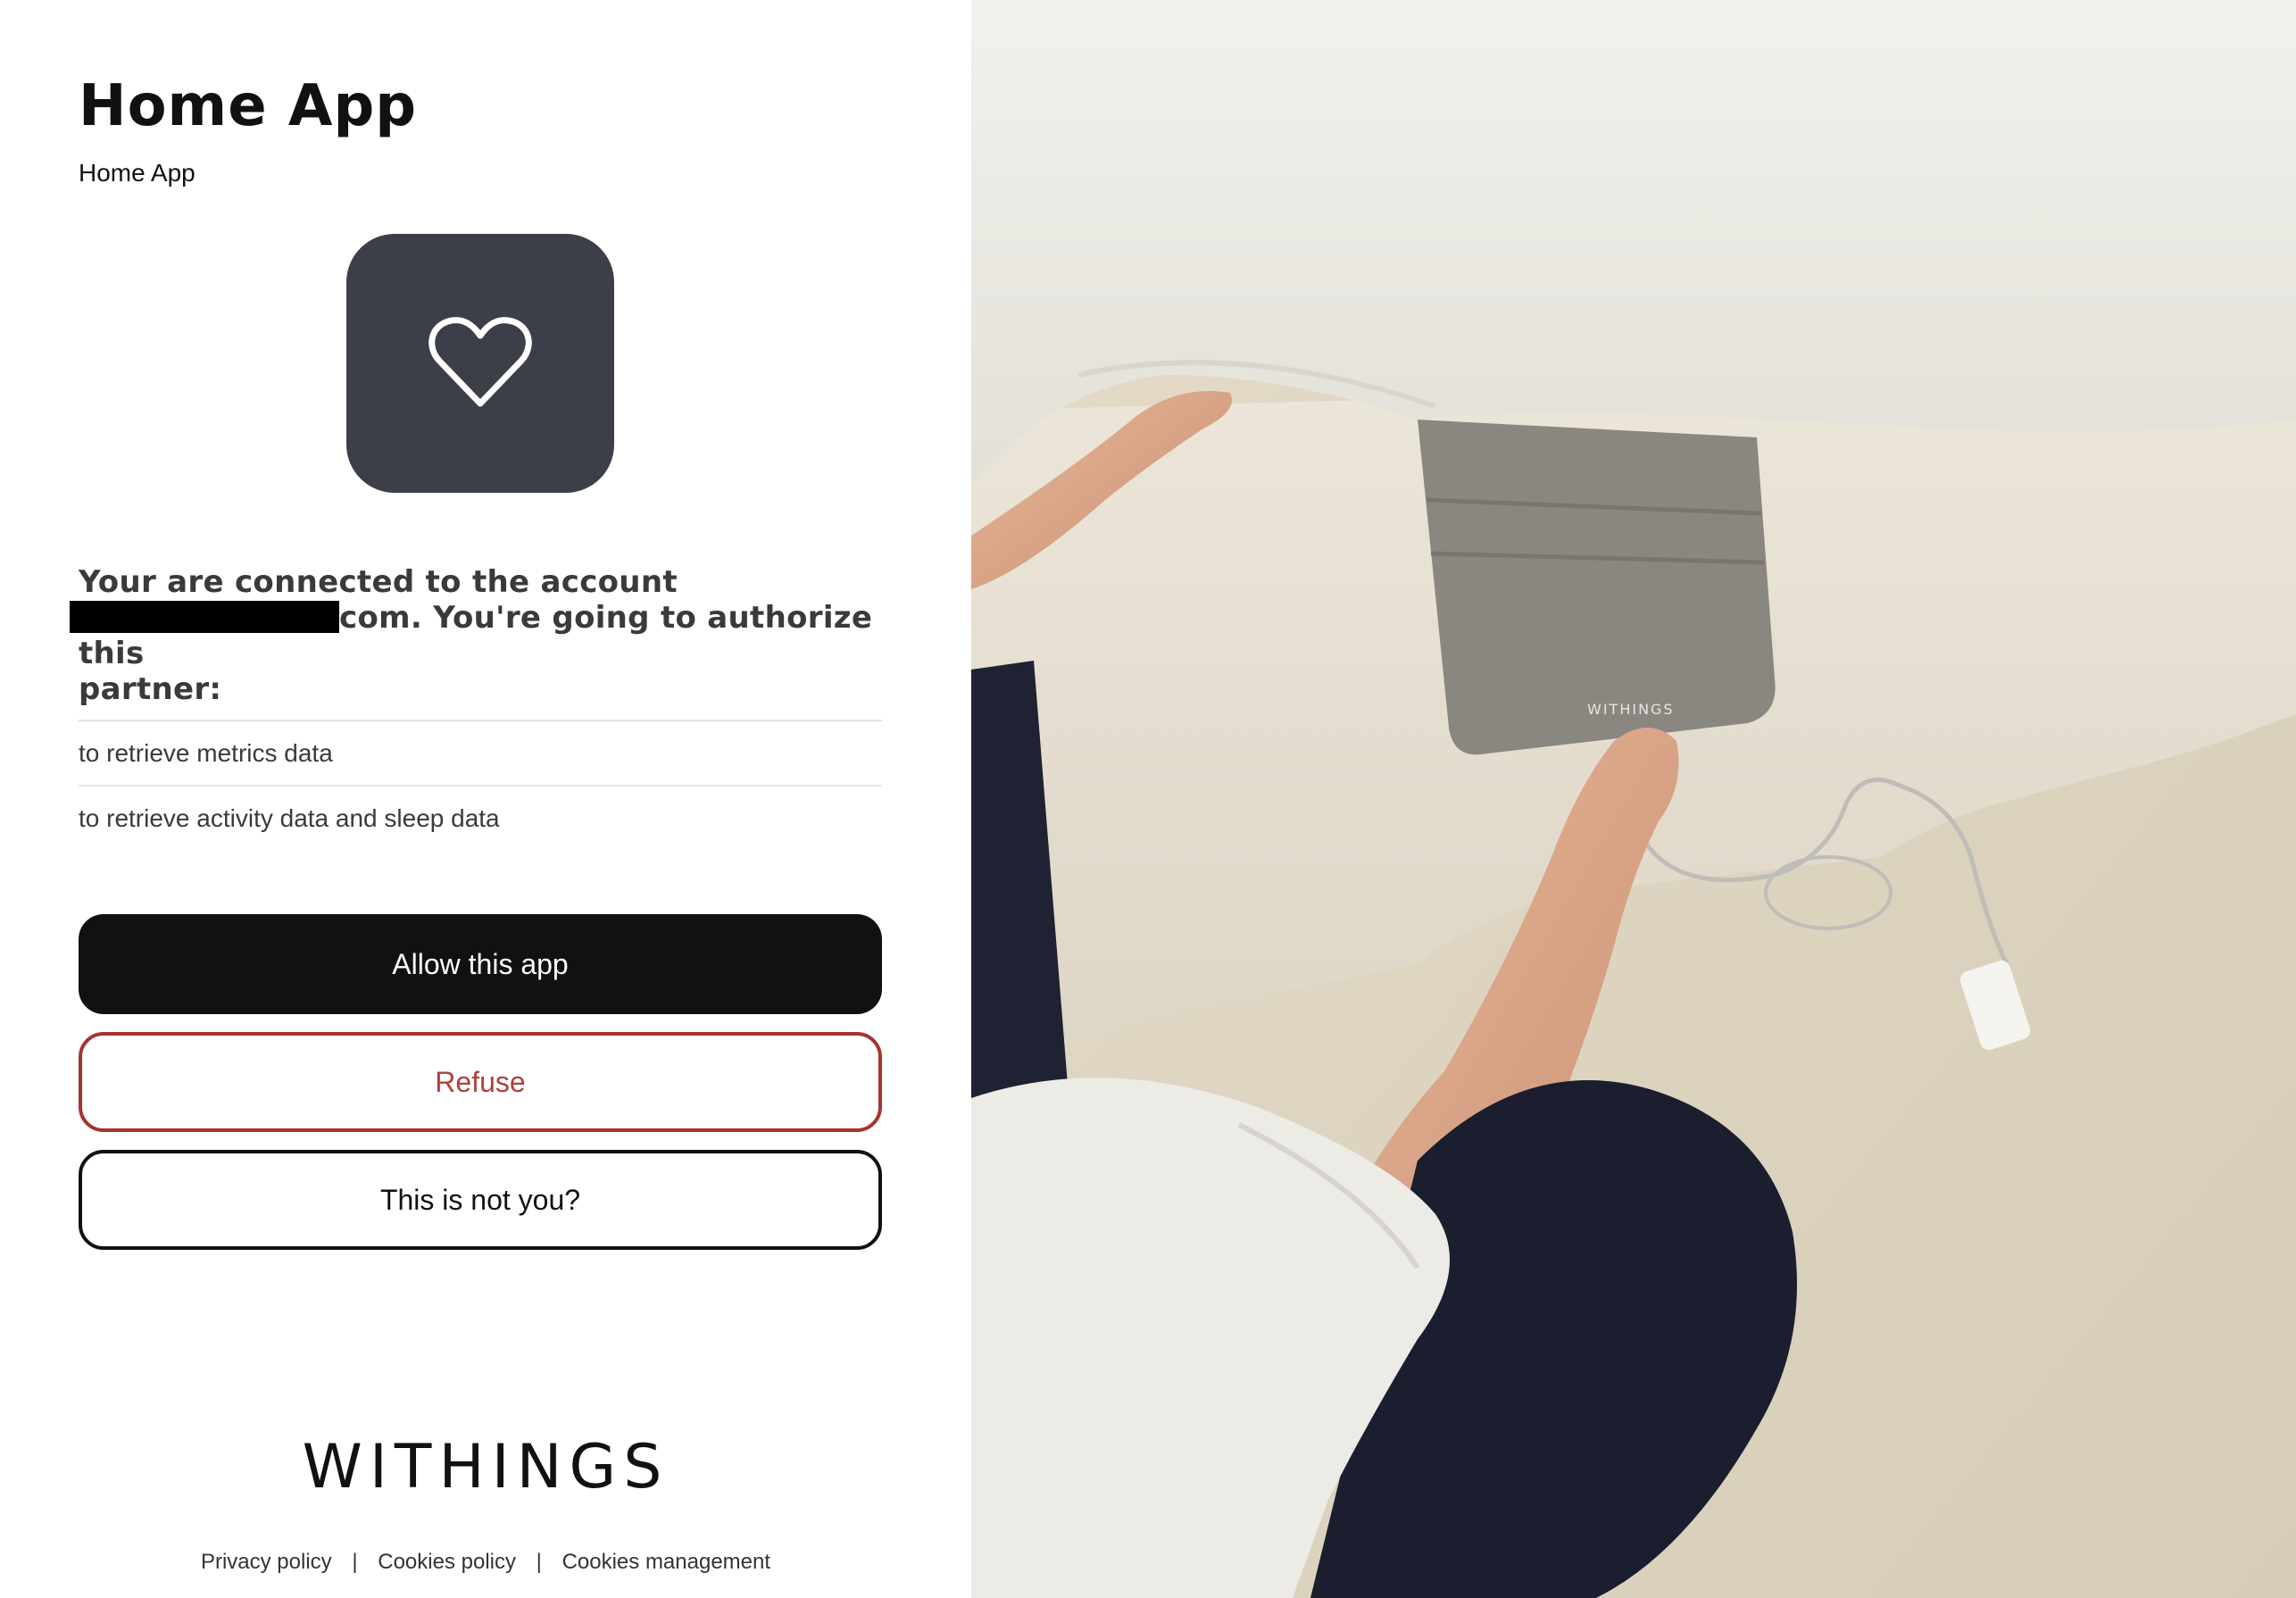 This screenshot has height=1598, width=2296. I want to click on refuse-button: Refuse, so click(481, 1082).